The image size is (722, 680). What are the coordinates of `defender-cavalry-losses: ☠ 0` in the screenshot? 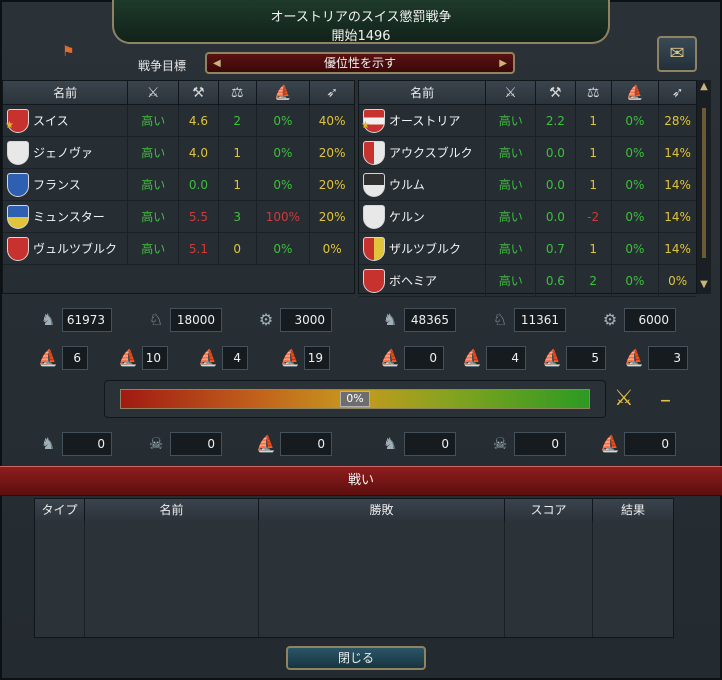 It's located at (526, 444).